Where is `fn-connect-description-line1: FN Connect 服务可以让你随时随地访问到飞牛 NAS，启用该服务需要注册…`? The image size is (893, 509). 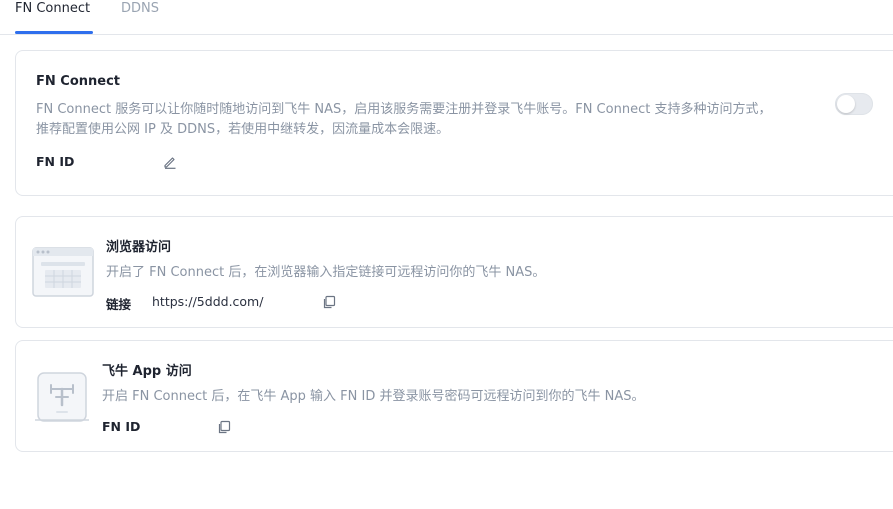
fn-connect-description-line1: FN Connect 服务可以让你随时随地访问到飞牛 NAS，启用该服务需要注册… is located at coordinates (404, 109).